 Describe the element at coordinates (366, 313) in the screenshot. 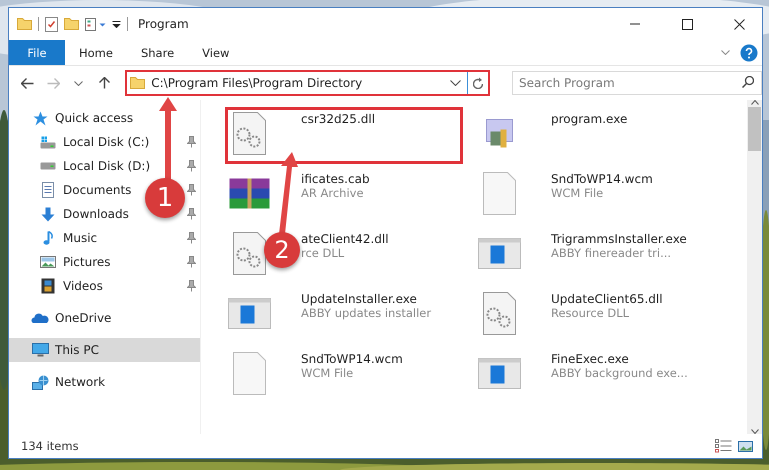

I see `file-type: ABBY updates installer` at that location.